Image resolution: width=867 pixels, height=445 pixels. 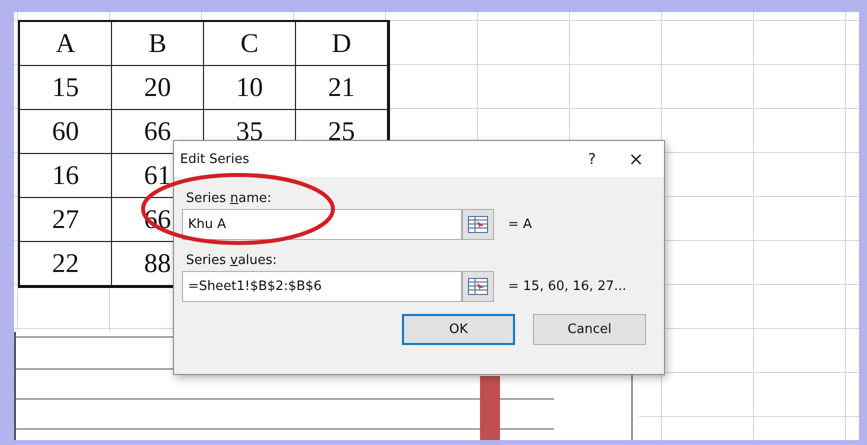 I want to click on table-cell: 20, so click(x=158, y=88).